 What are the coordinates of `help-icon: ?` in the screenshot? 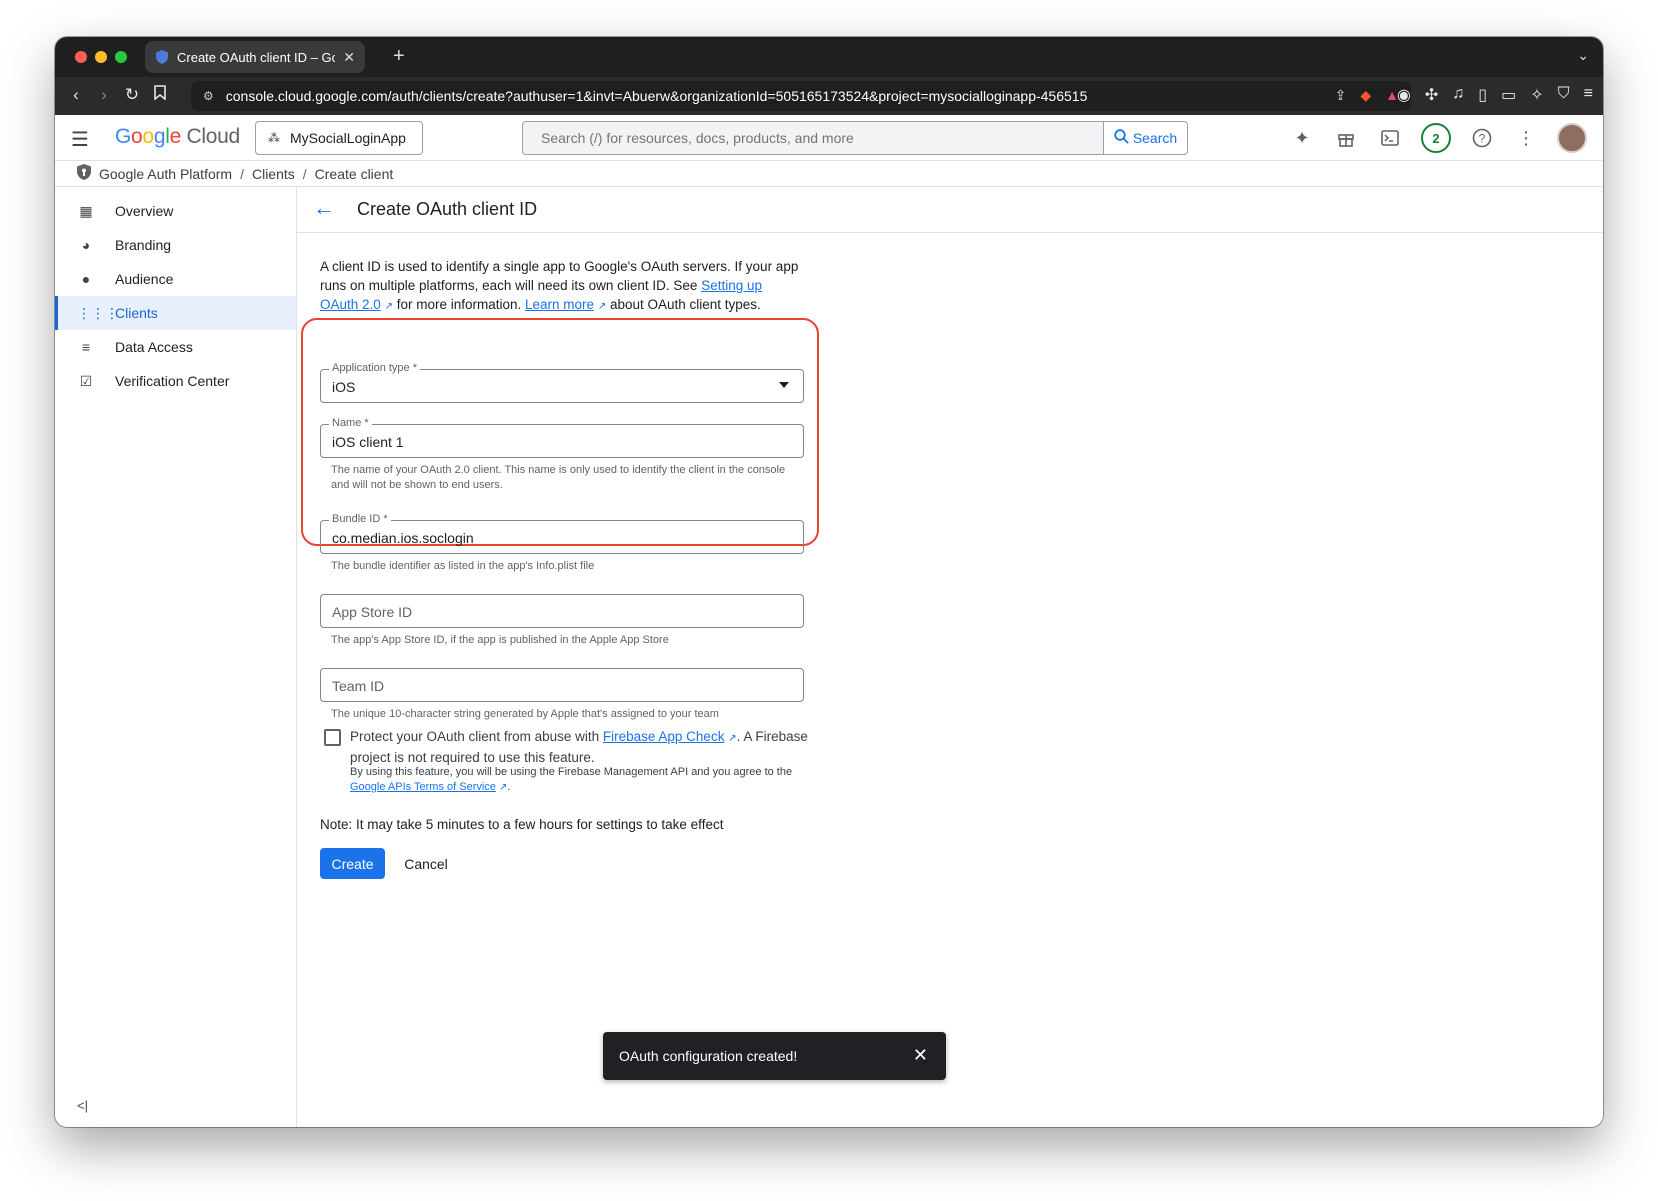 It's located at (1482, 138).